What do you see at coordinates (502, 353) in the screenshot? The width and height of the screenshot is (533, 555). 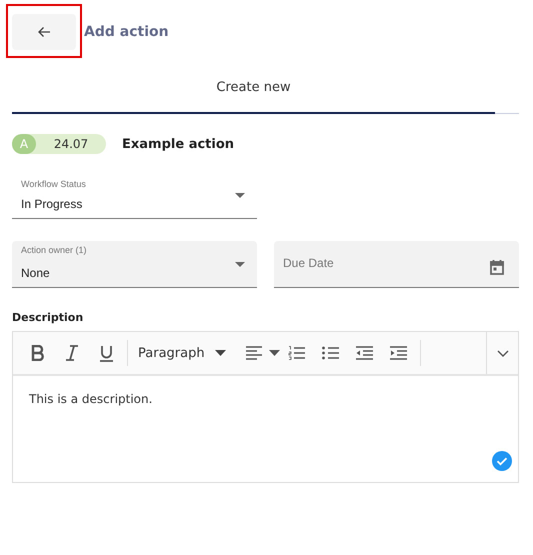 I see `chevron-down-icon` at bounding box center [502, 353].